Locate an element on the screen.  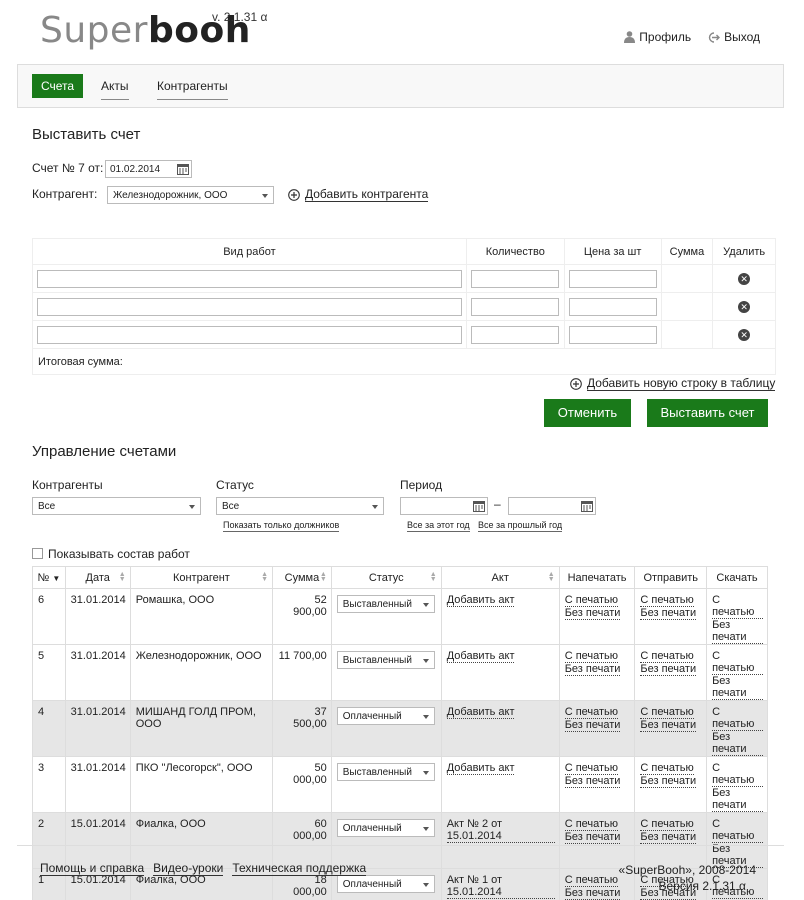
row-status-value: Оплаченный is located at coordinates (372, 716).